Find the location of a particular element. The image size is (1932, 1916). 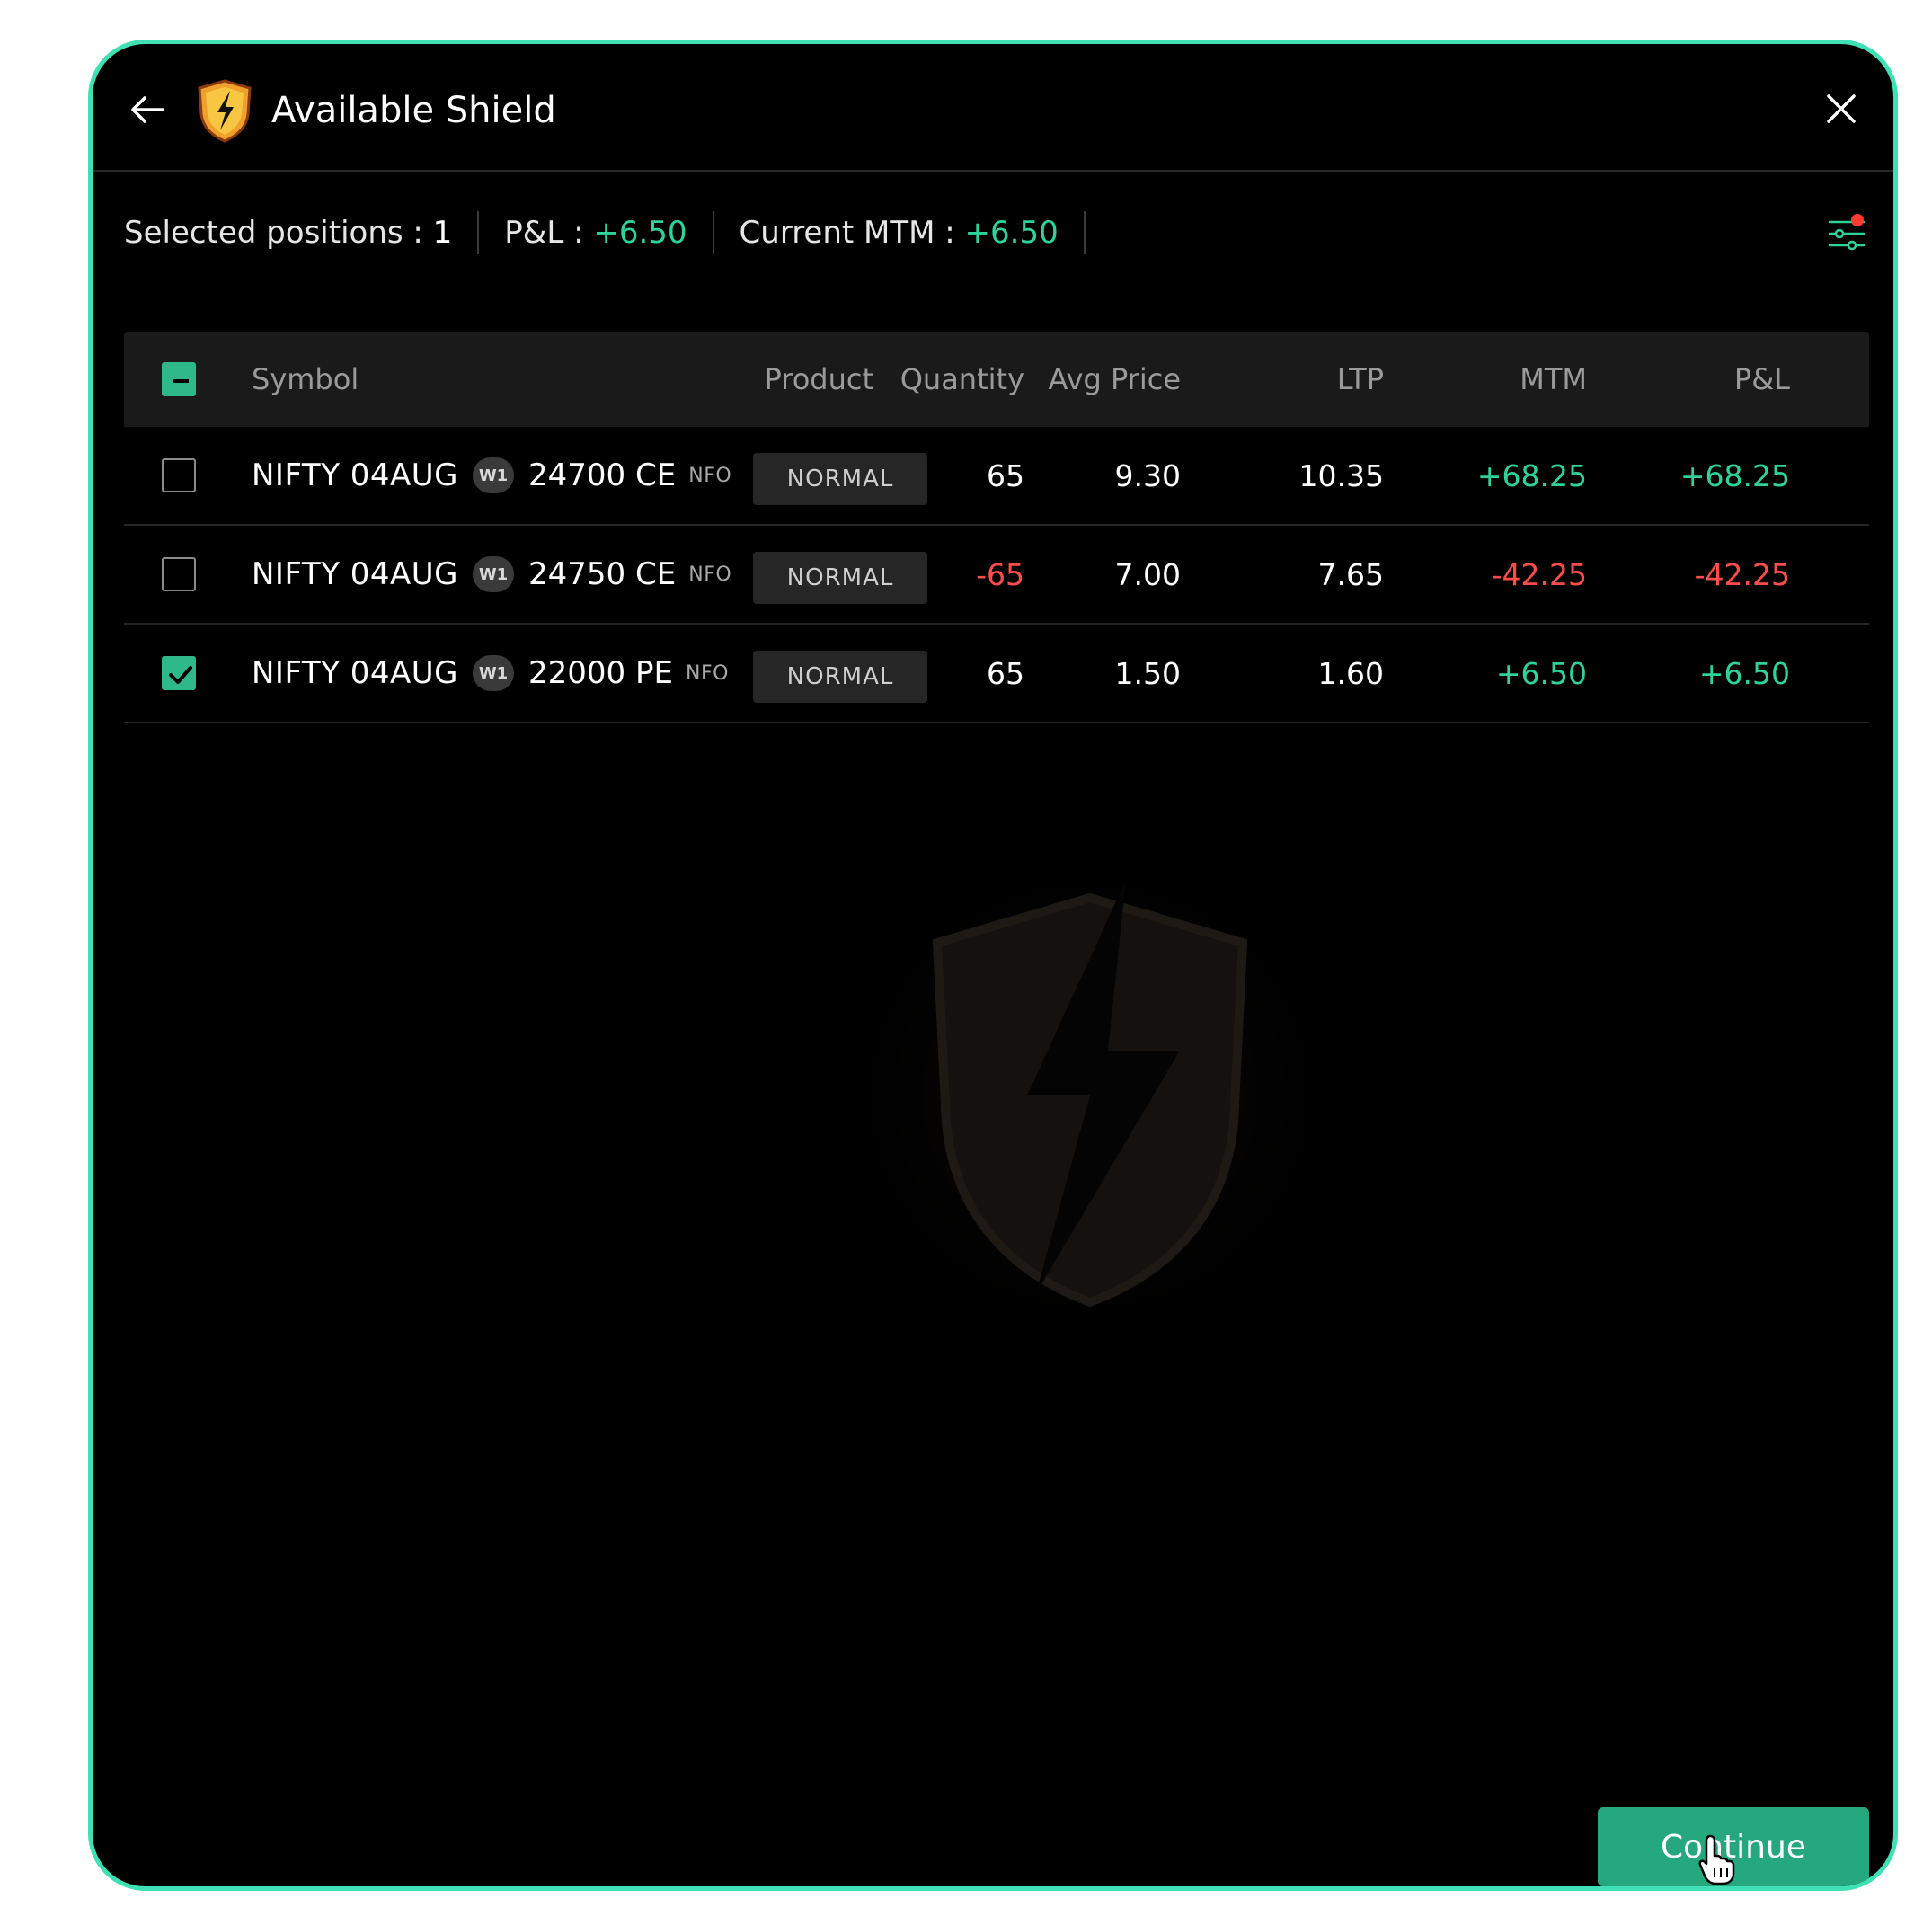

quantity-cell: -65 is located at coordinates (1000, 574).